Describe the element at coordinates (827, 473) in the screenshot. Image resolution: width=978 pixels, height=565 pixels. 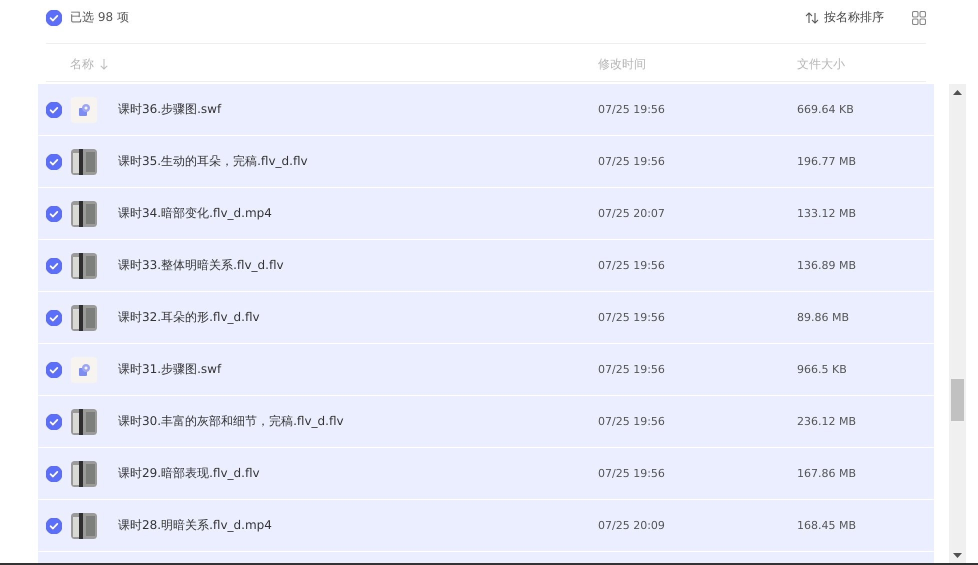
I see `file-size: 167.86 MB` at that location.